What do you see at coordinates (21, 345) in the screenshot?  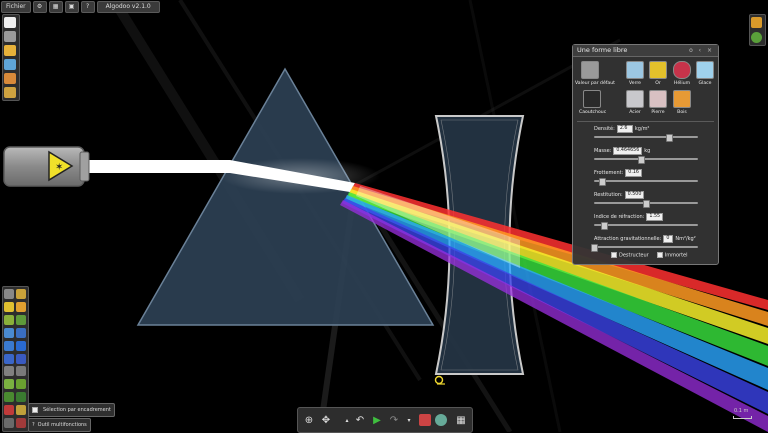 I see `circle-tool-icon` at bounding box center [21, 345].